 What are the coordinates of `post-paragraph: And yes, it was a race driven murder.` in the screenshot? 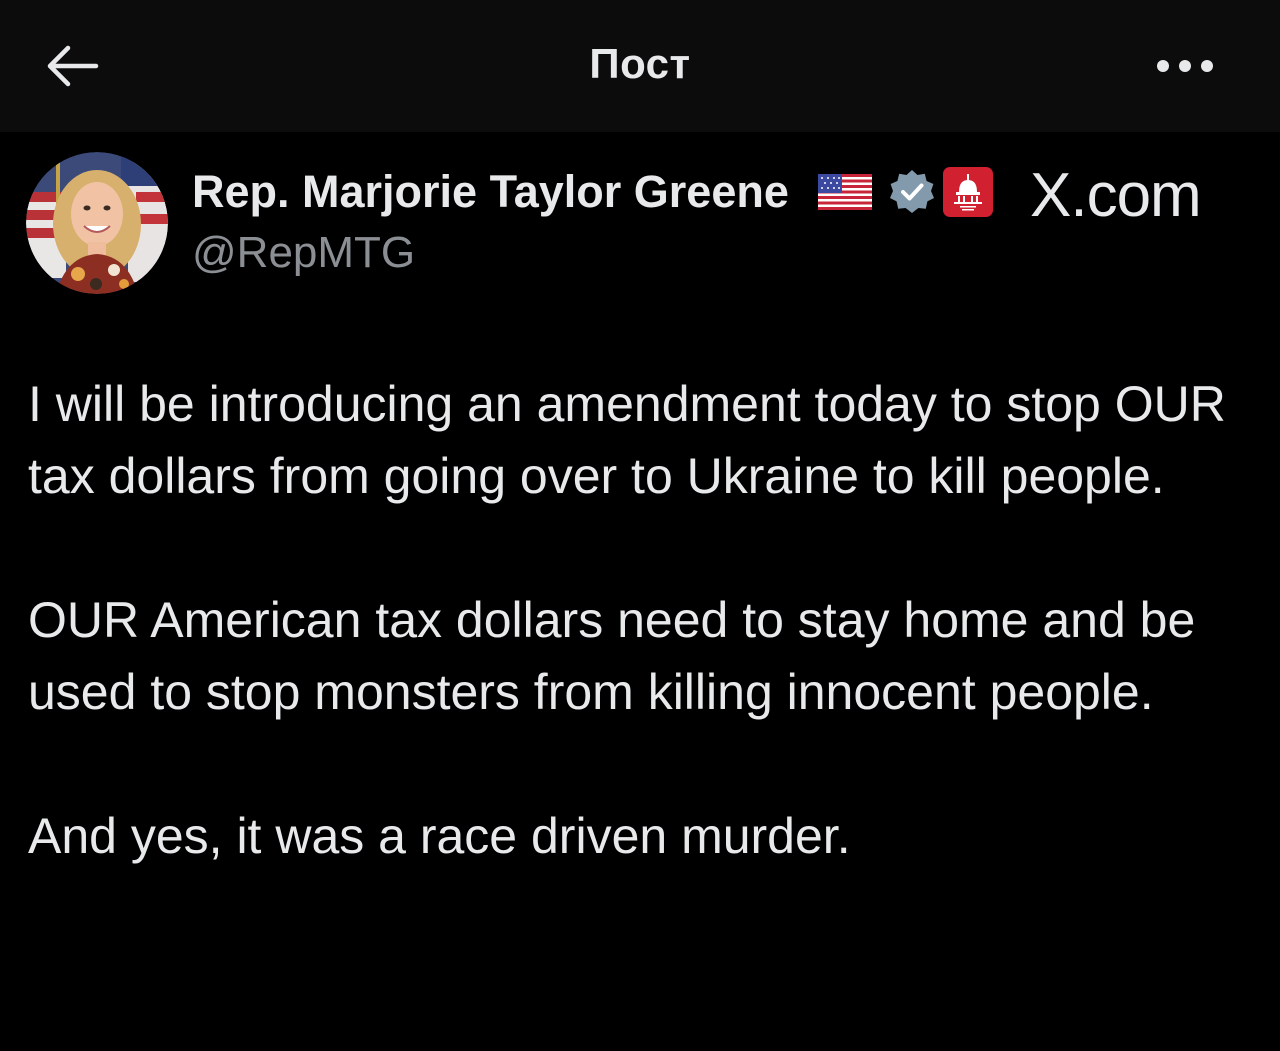 It's located at (439, 836).